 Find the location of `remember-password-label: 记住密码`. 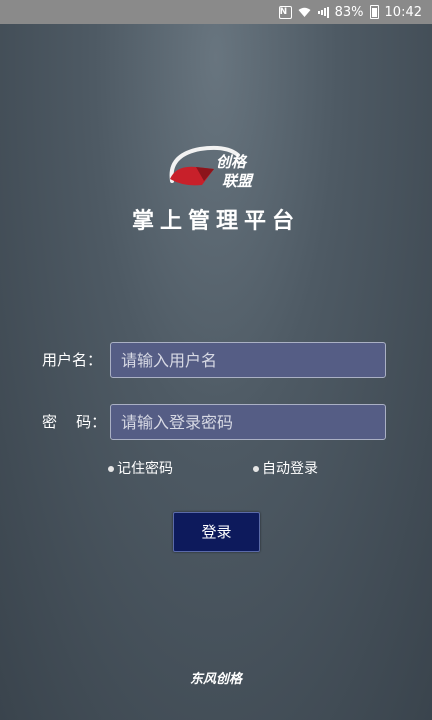

remember-password-label: 记住密码 is located at coordinates (145, 469).